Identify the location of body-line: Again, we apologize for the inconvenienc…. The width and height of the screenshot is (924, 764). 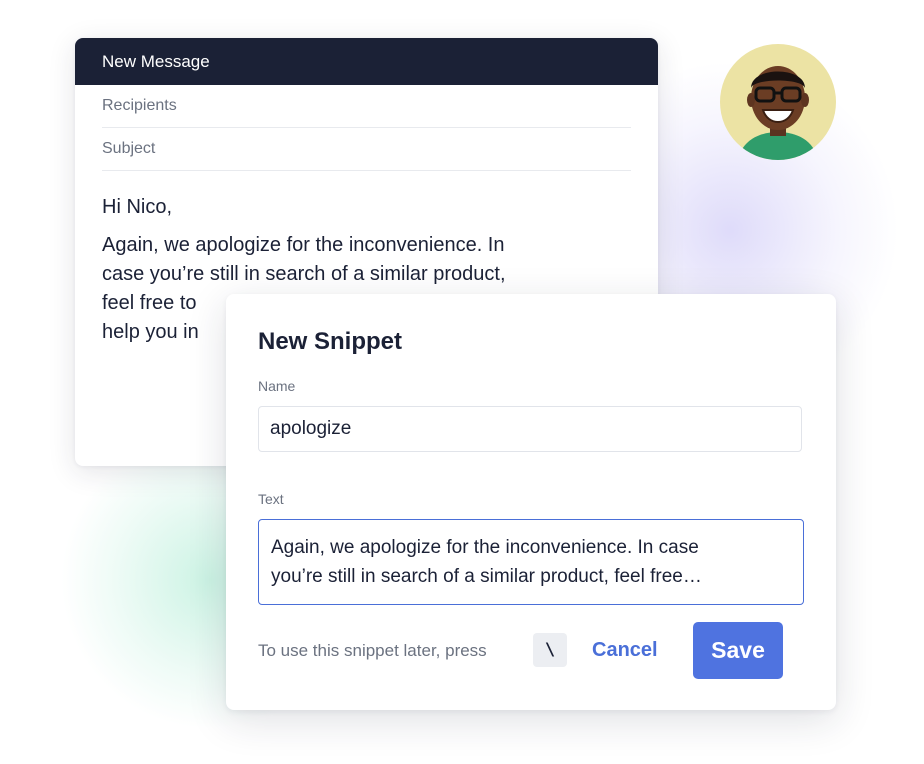
(303, 245).